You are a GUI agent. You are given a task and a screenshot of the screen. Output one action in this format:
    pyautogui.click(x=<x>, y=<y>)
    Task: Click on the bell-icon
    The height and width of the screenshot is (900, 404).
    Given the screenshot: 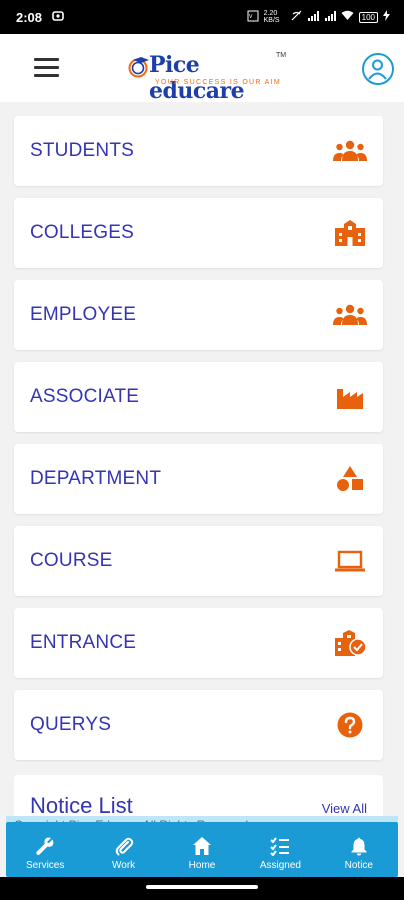 What is the action you would take?
    pyautogui.click(x=359, y=846)
    